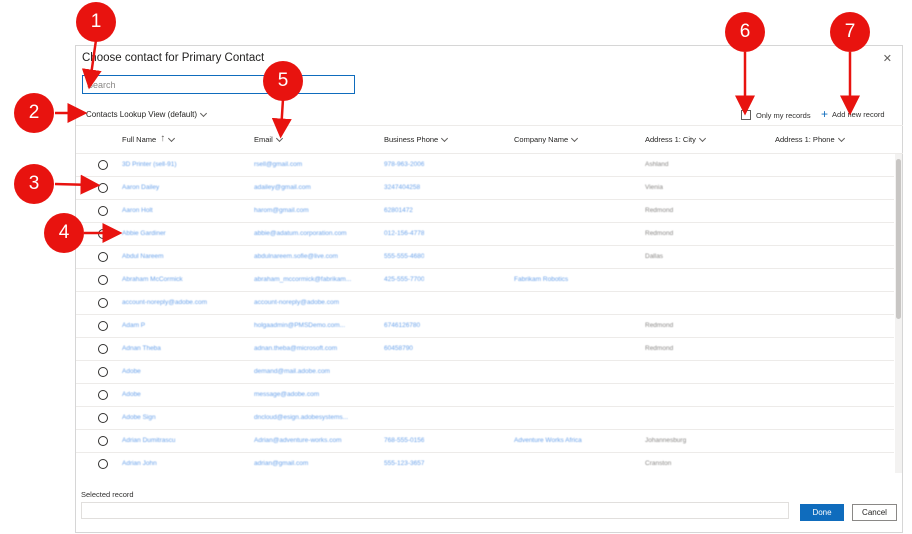  I want to click on annotation-callout-3: 3, so click(34, 184).